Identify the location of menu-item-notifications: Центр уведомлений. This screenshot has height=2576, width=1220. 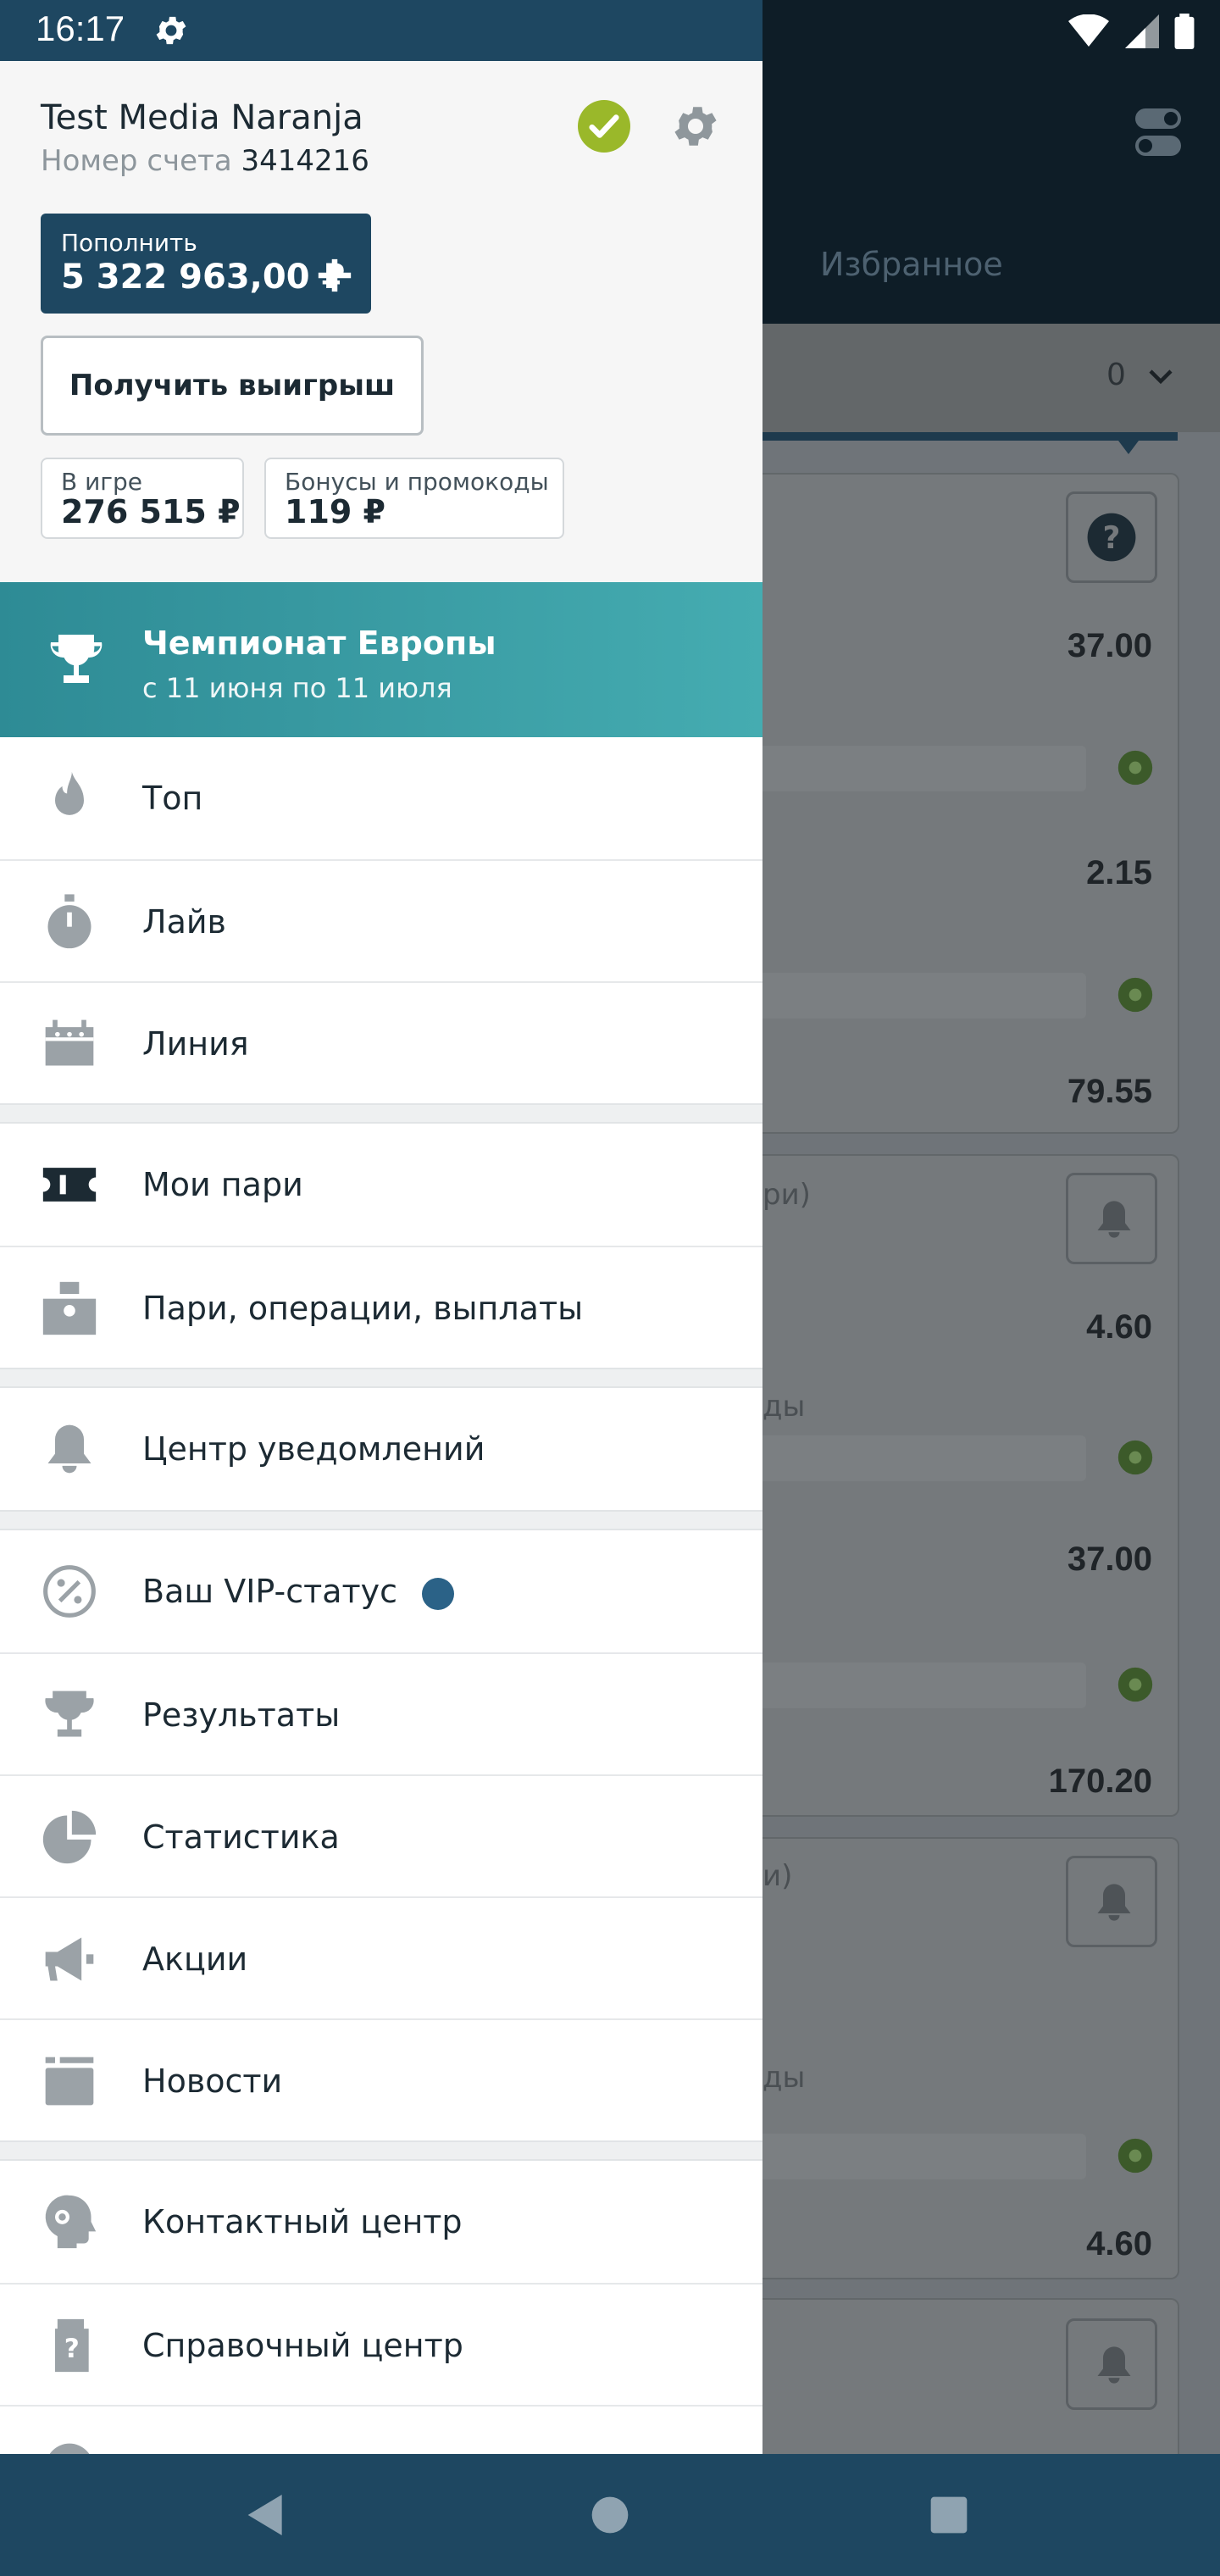
(381, 1449).